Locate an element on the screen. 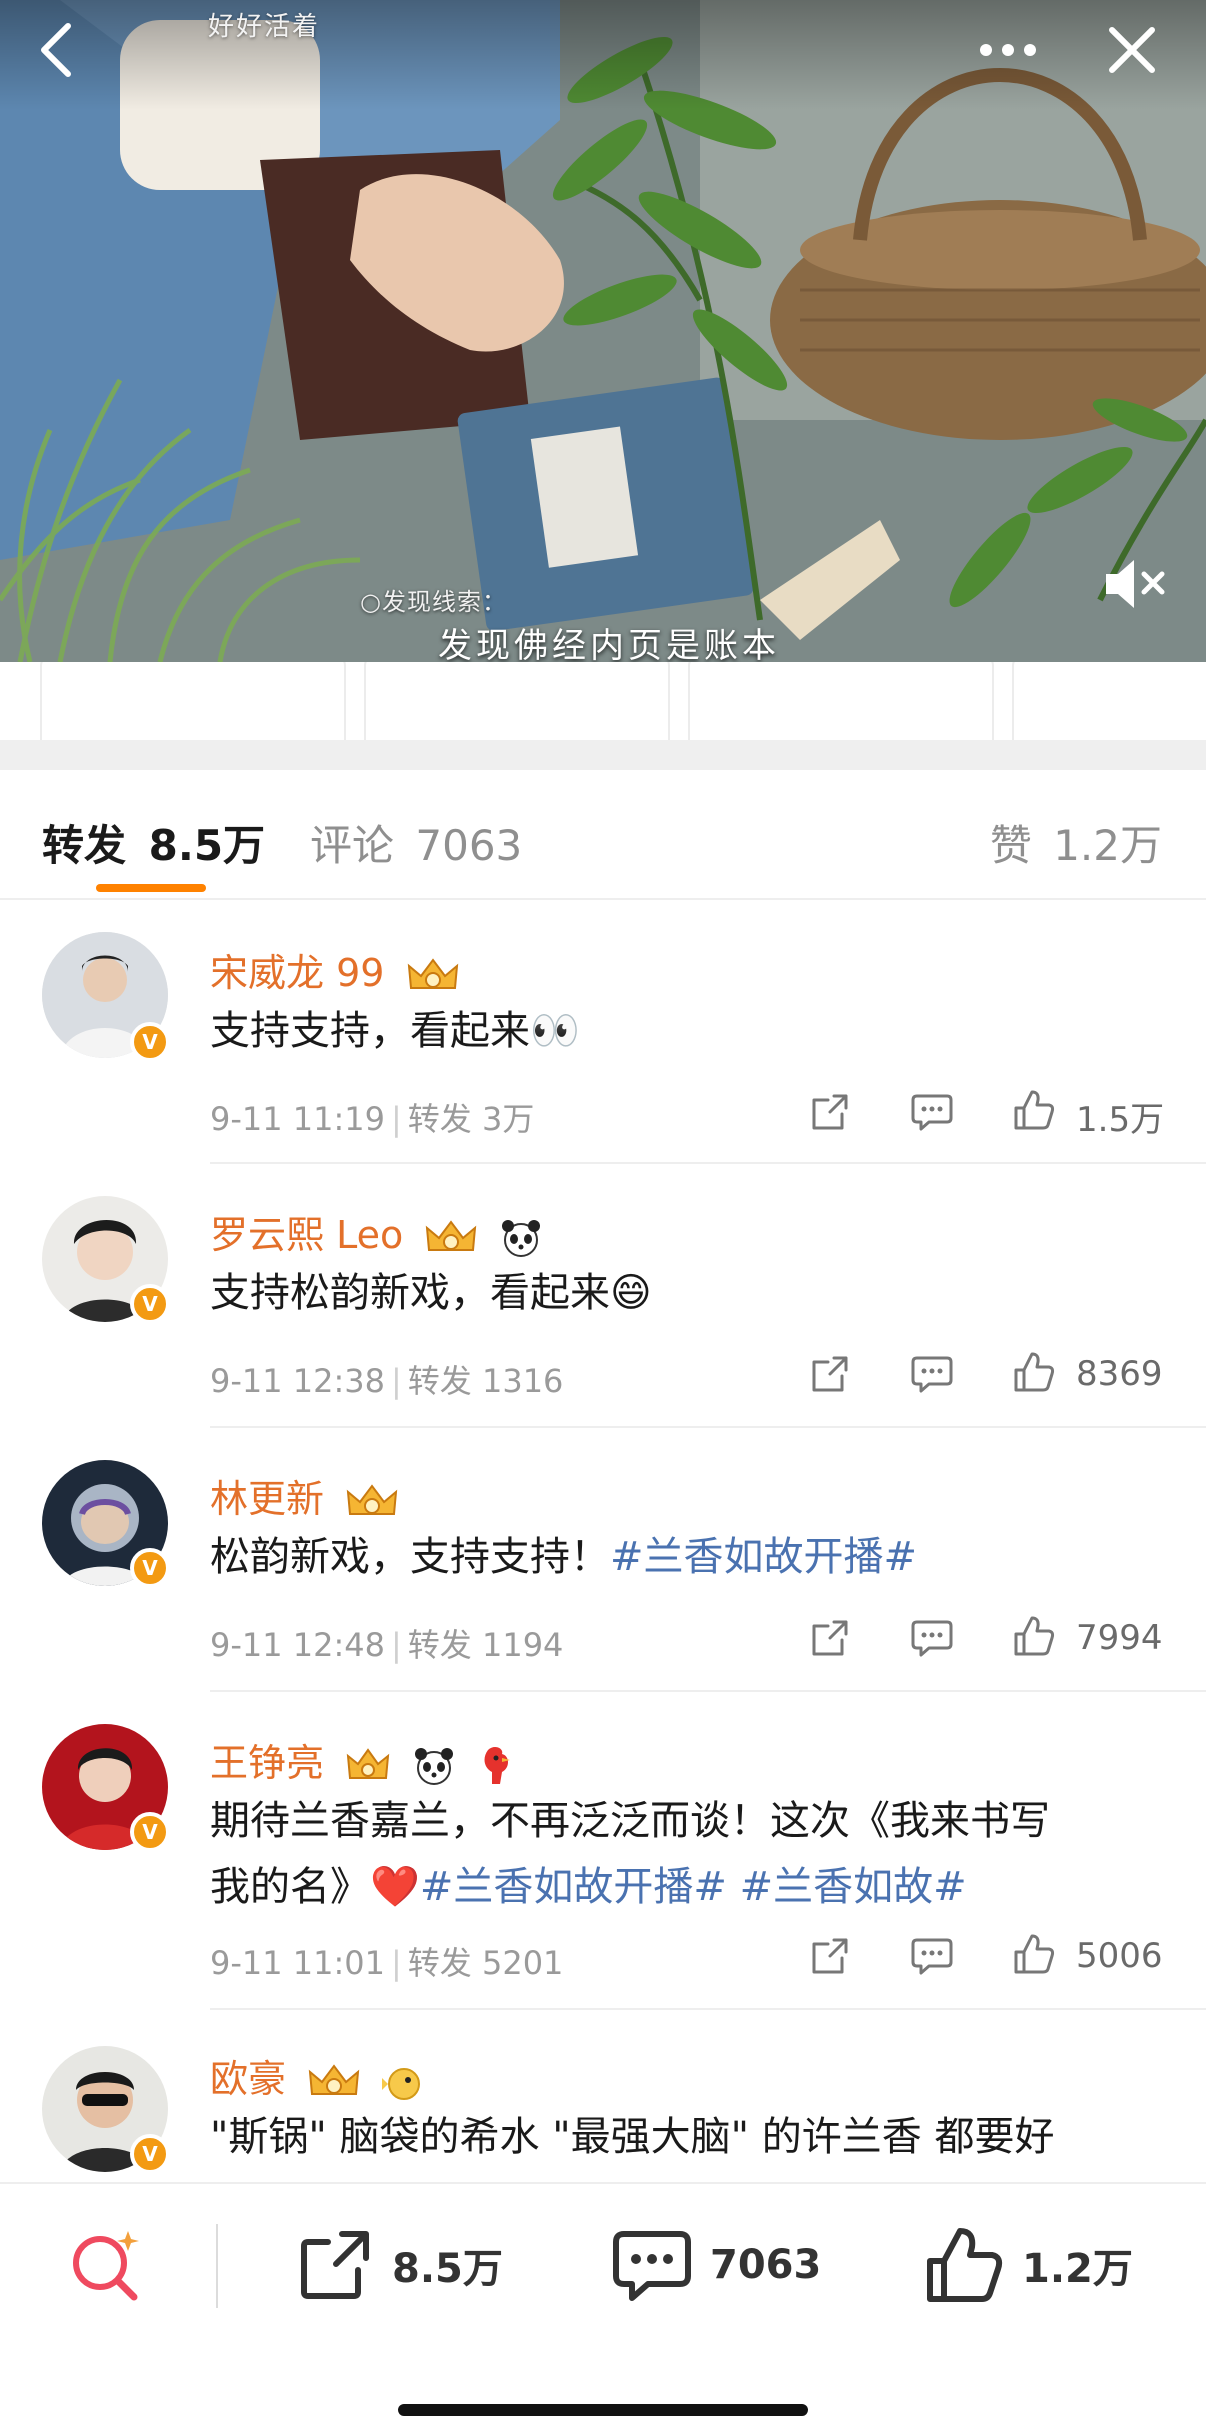 This screenshot has height=2426, width=1206. repost-forward-count: 转发 1316 is located at coordinates (485, 1381).